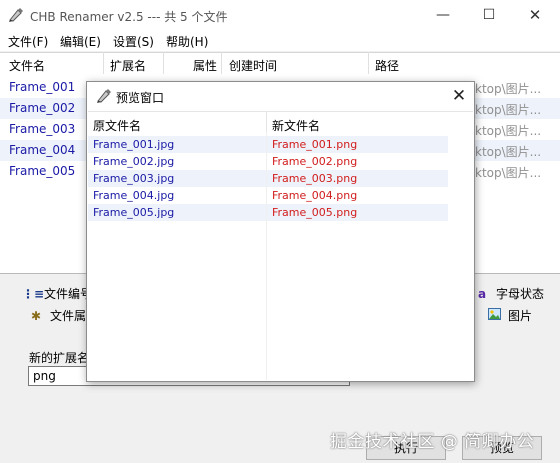 The width and height of the screenshot is (560, 463). What do you see at coordinates (128, 65) in the screenshot?
I see `column-header-extension: 扩展名` at bounding box center [128, 65].